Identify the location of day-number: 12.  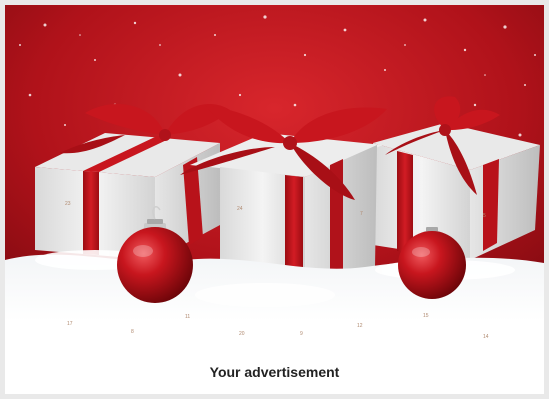
(360, 326).